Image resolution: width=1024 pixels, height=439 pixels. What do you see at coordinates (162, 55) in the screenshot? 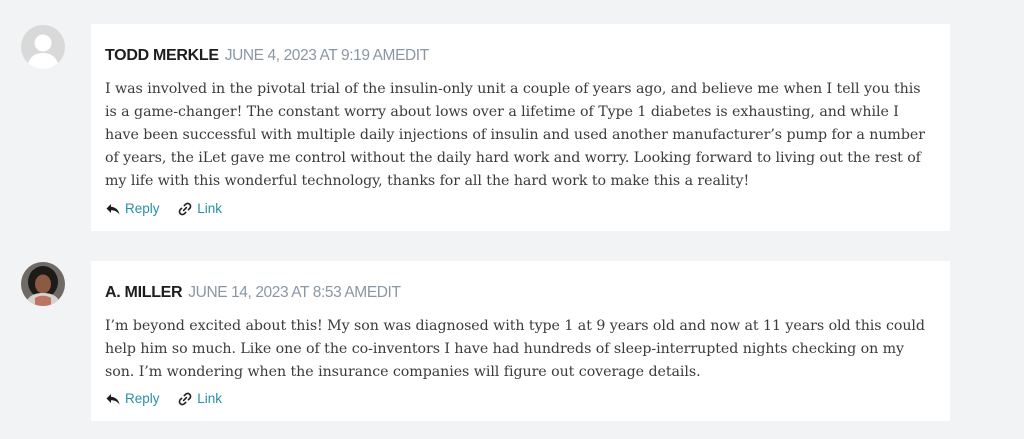
I see `comment-author: TODD MERKLE` at bounding box center [162, 55].